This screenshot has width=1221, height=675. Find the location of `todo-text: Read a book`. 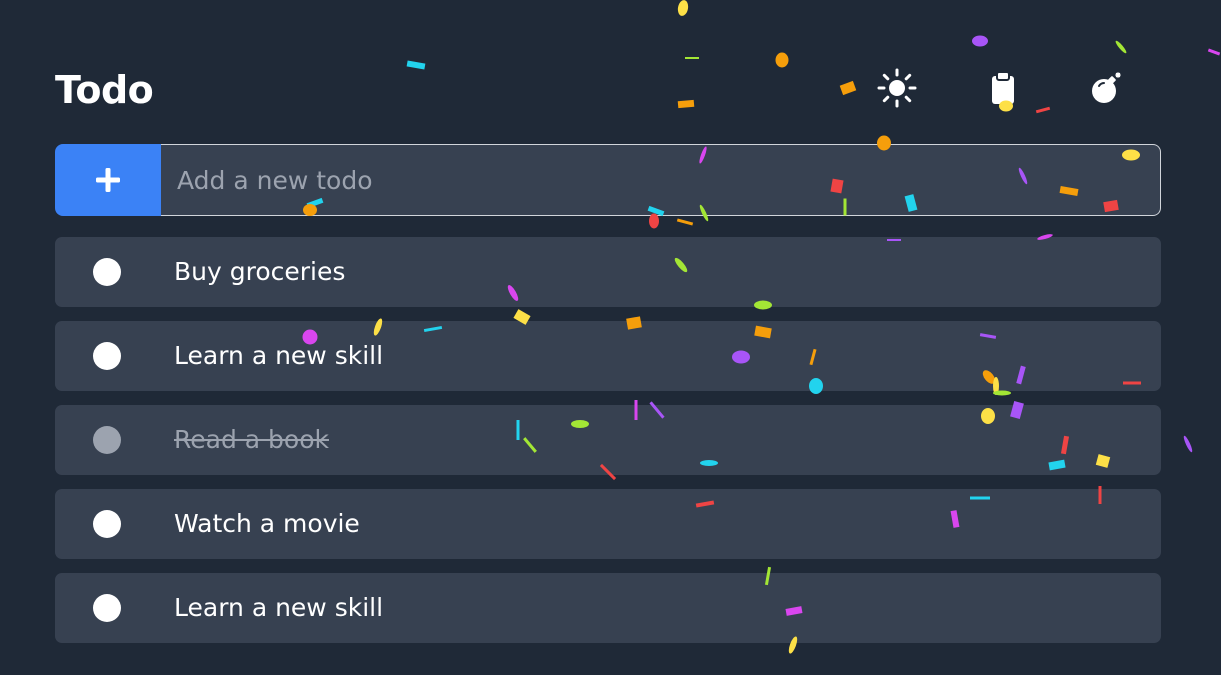

todo-text: Read a book is located at coordinates (251, 439).